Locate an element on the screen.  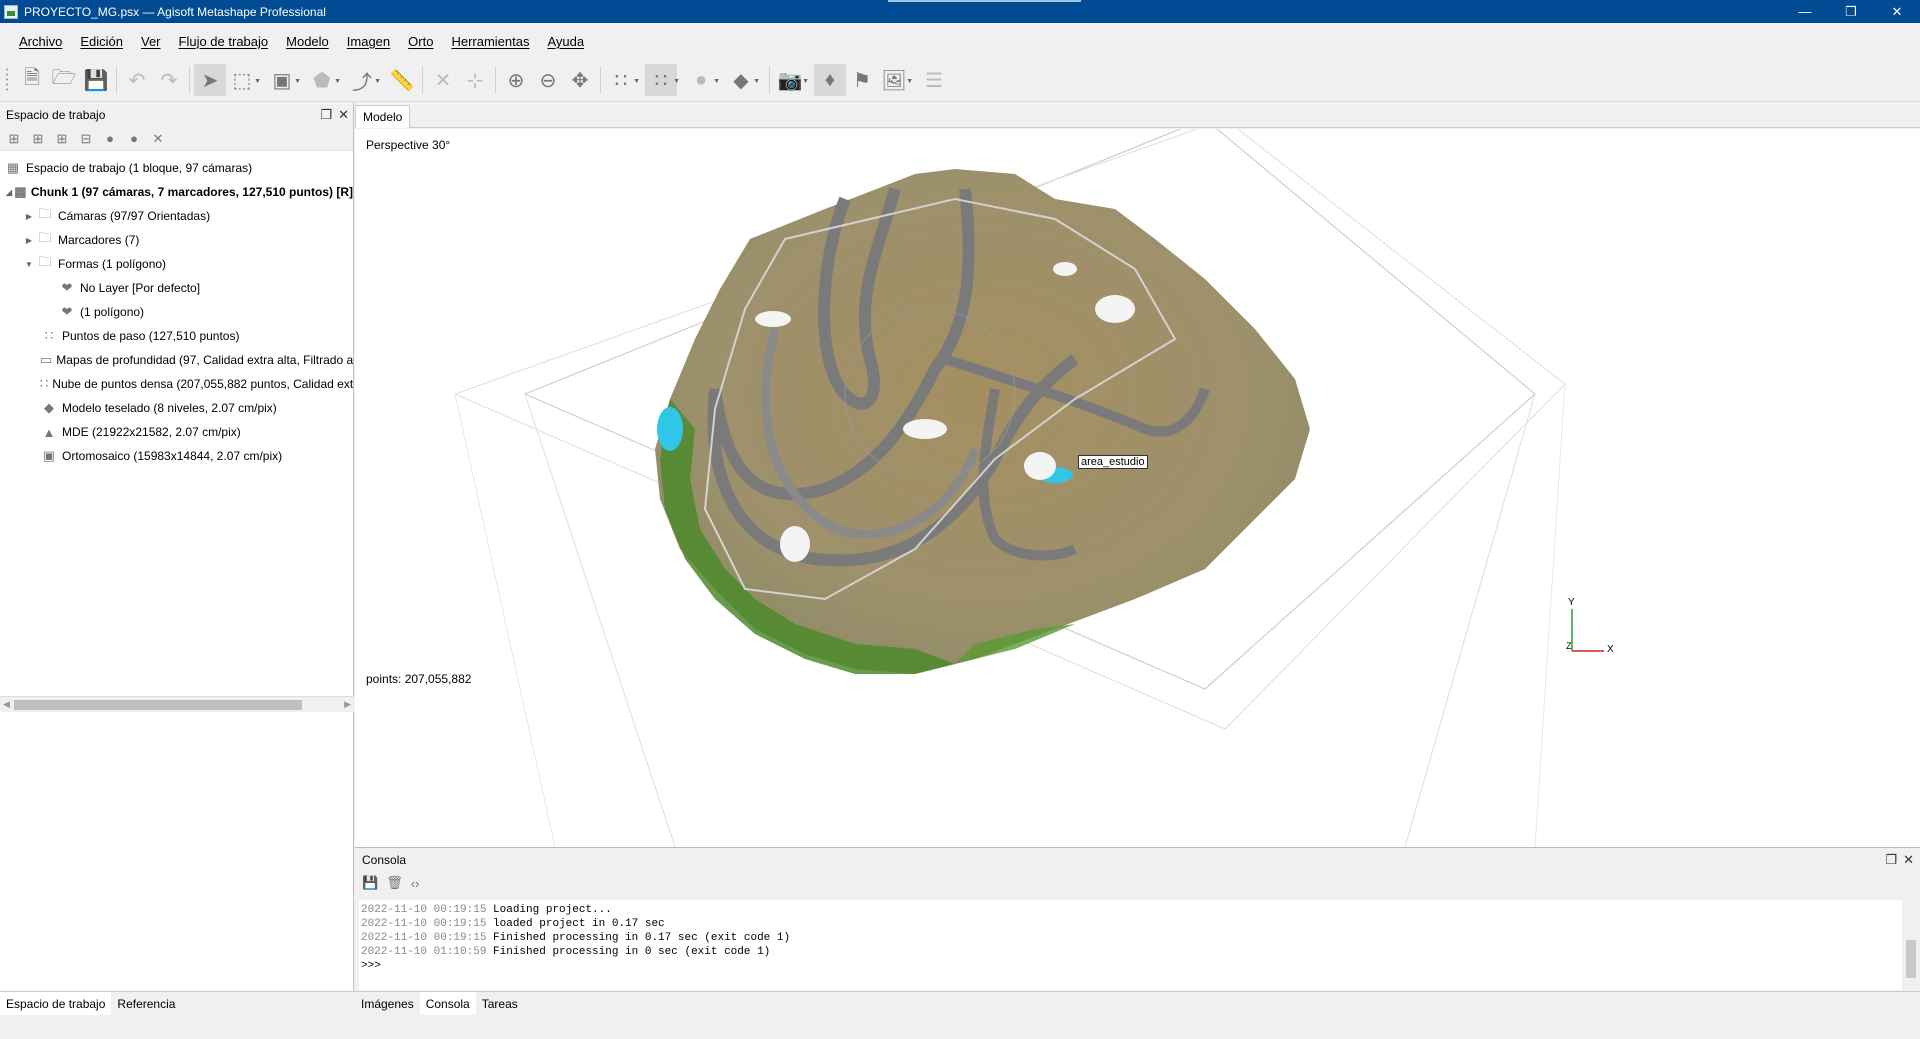
close-console-icon: ✕ is located at coordinates (1908, 860).